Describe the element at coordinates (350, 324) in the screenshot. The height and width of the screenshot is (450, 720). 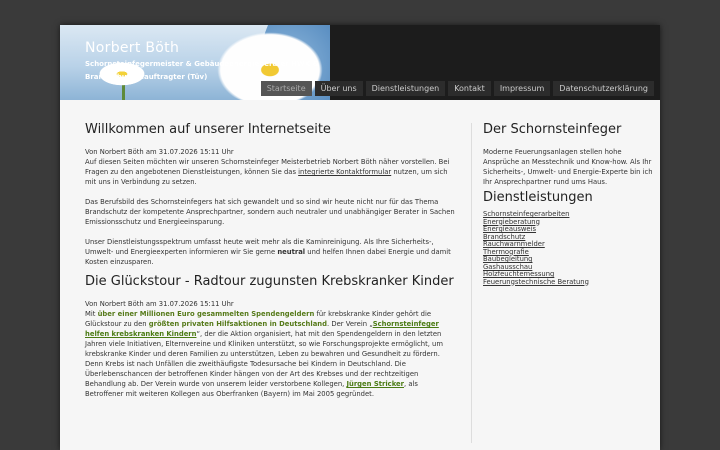
I see `text-segment: . Der Verein „` at that location.